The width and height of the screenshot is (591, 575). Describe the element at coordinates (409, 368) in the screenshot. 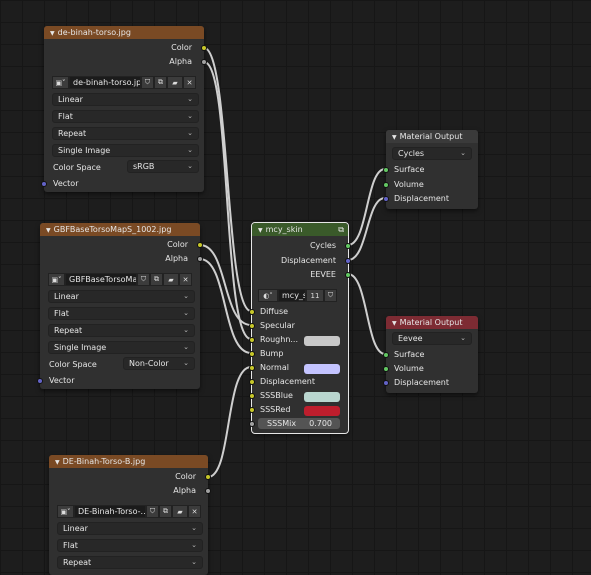

I see `input-volume-label: Volume` at that location.